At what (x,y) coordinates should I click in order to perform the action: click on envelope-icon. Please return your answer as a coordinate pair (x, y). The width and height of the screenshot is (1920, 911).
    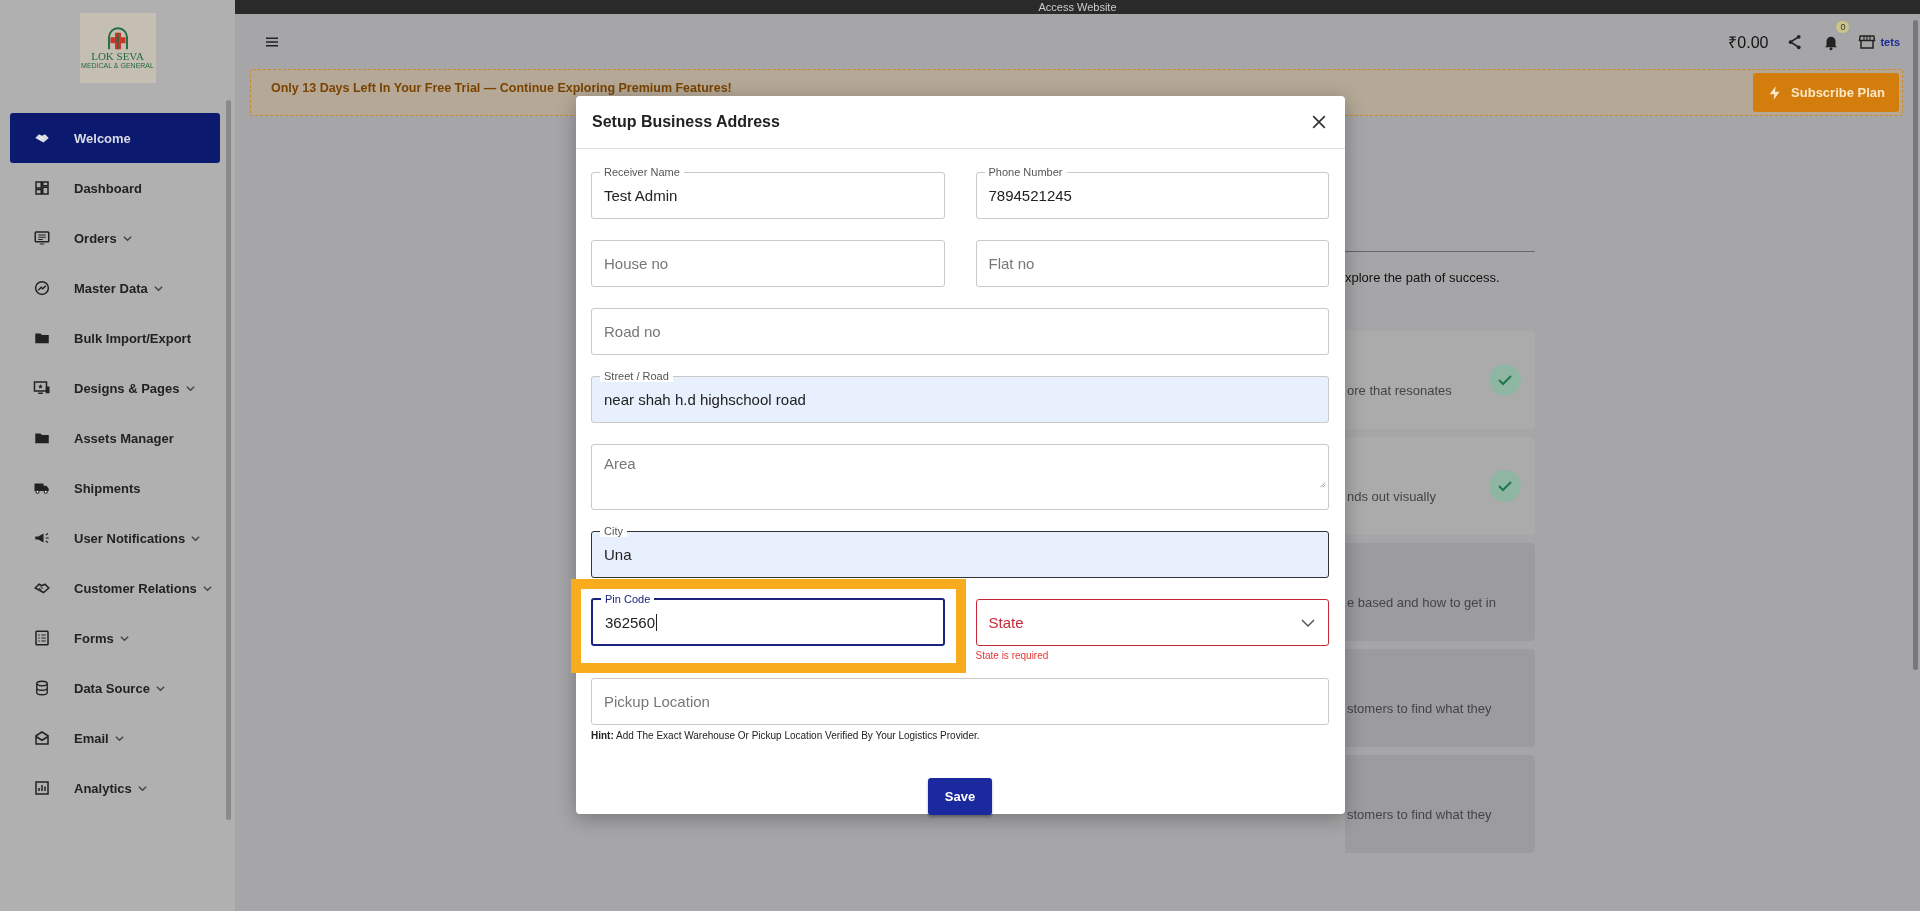
    Looking at the image, I should click on (42, 738).